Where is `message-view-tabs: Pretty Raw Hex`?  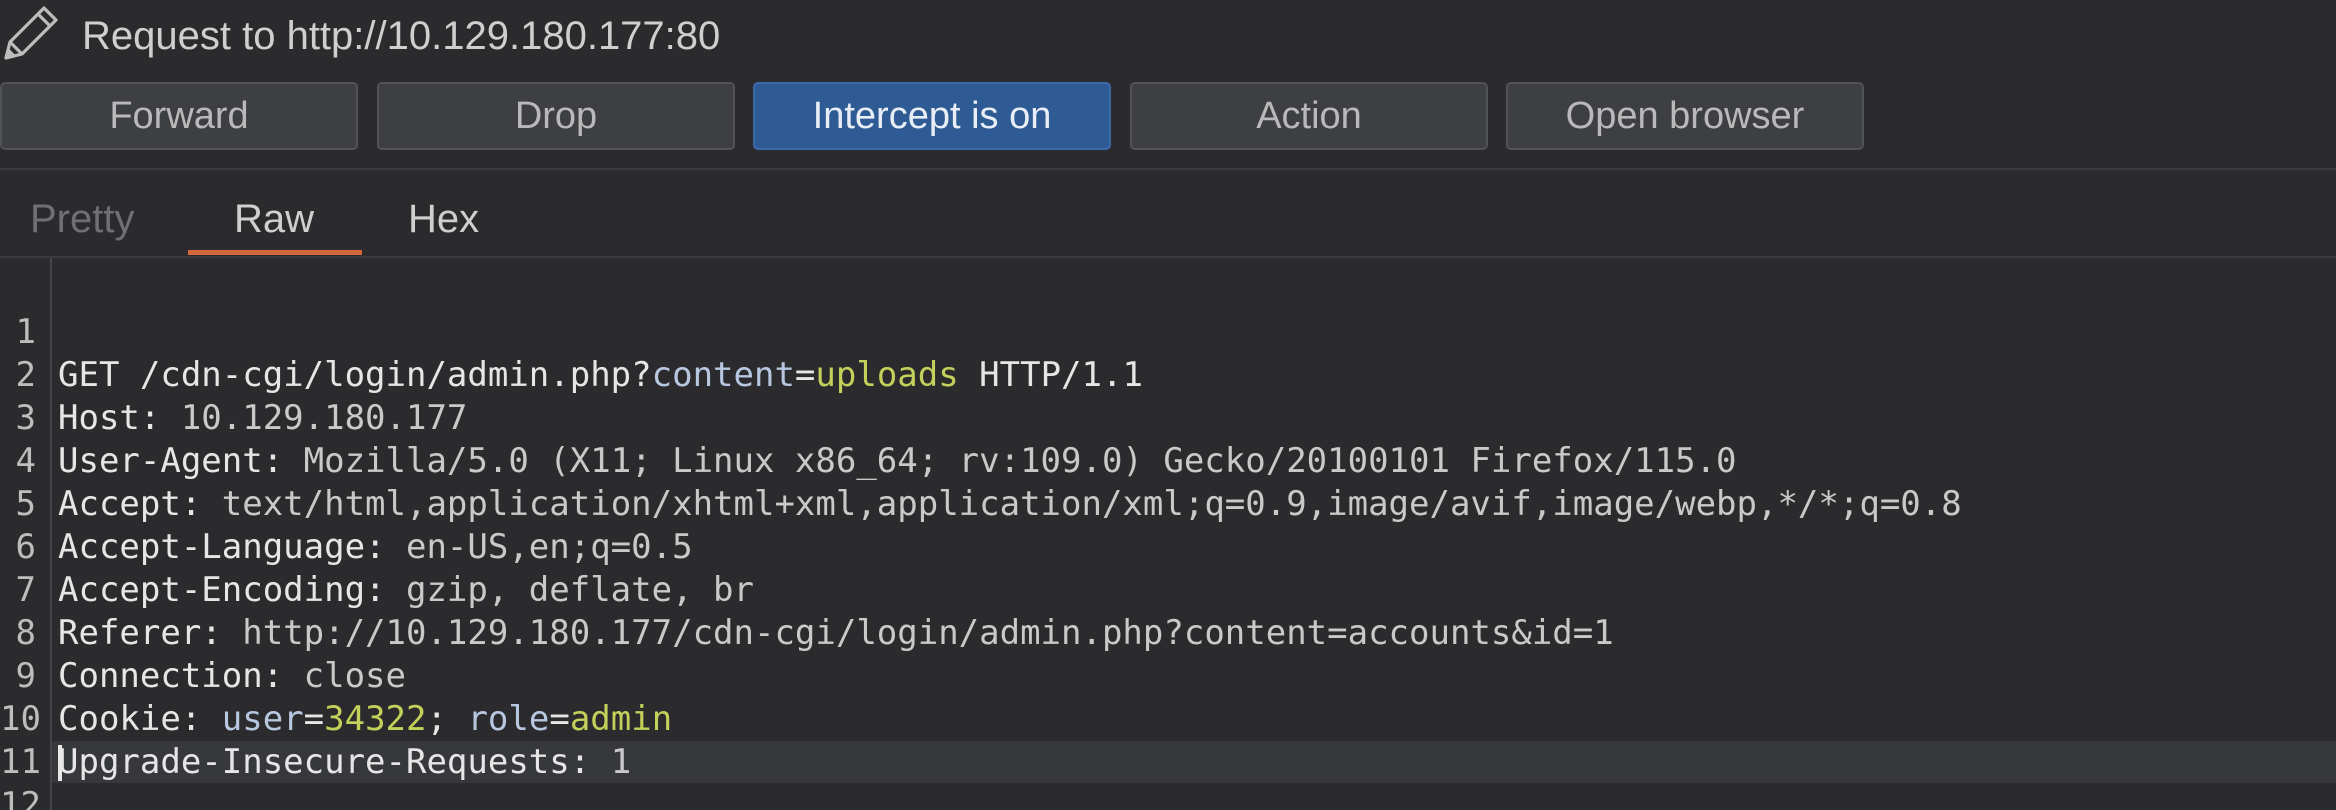 message-view-tabs: Pretty Raw Hex is located at coordinates (1168, 220).